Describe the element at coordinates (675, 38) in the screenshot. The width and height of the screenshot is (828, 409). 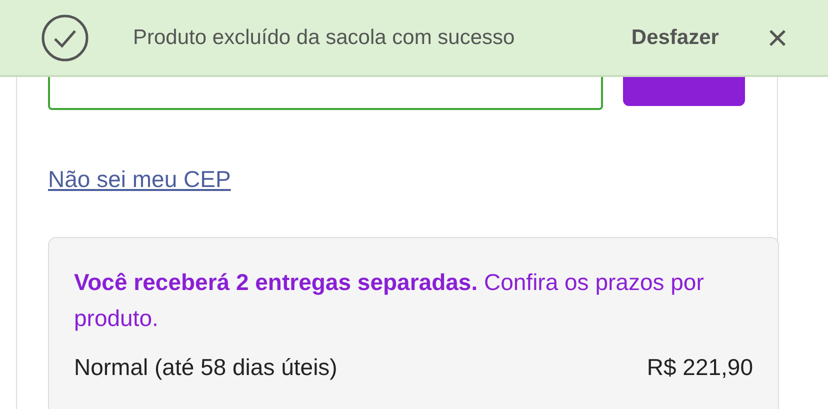
I see `undo-link: Desfazer` at that location.